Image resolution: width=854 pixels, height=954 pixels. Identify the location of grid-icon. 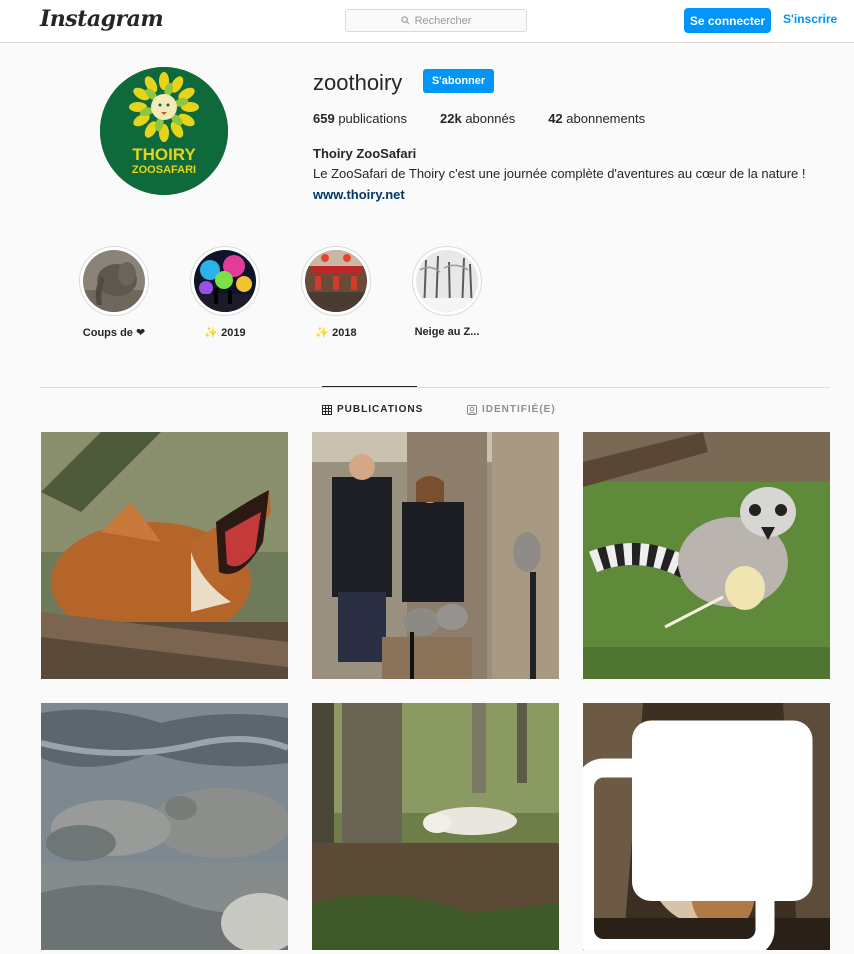
(327, 409).